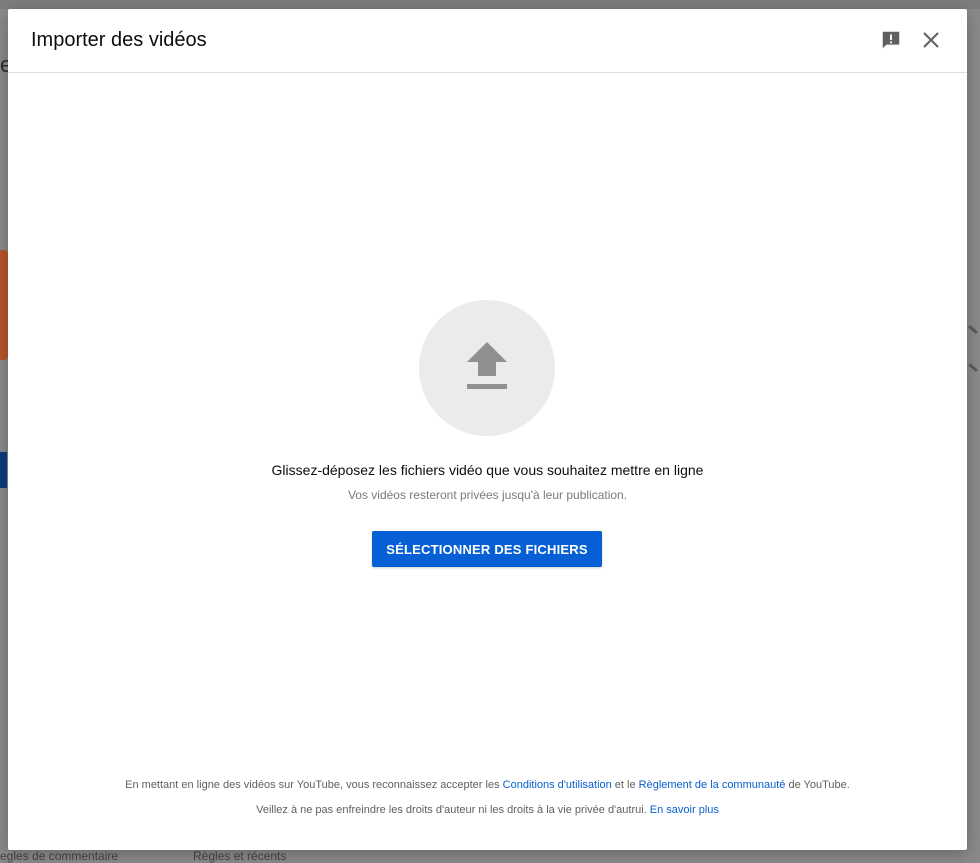  What do you see at coordinates (817, 785) in the screenshot?
I see `legal-text: de YouTube.` at bounding box center [817, 785].